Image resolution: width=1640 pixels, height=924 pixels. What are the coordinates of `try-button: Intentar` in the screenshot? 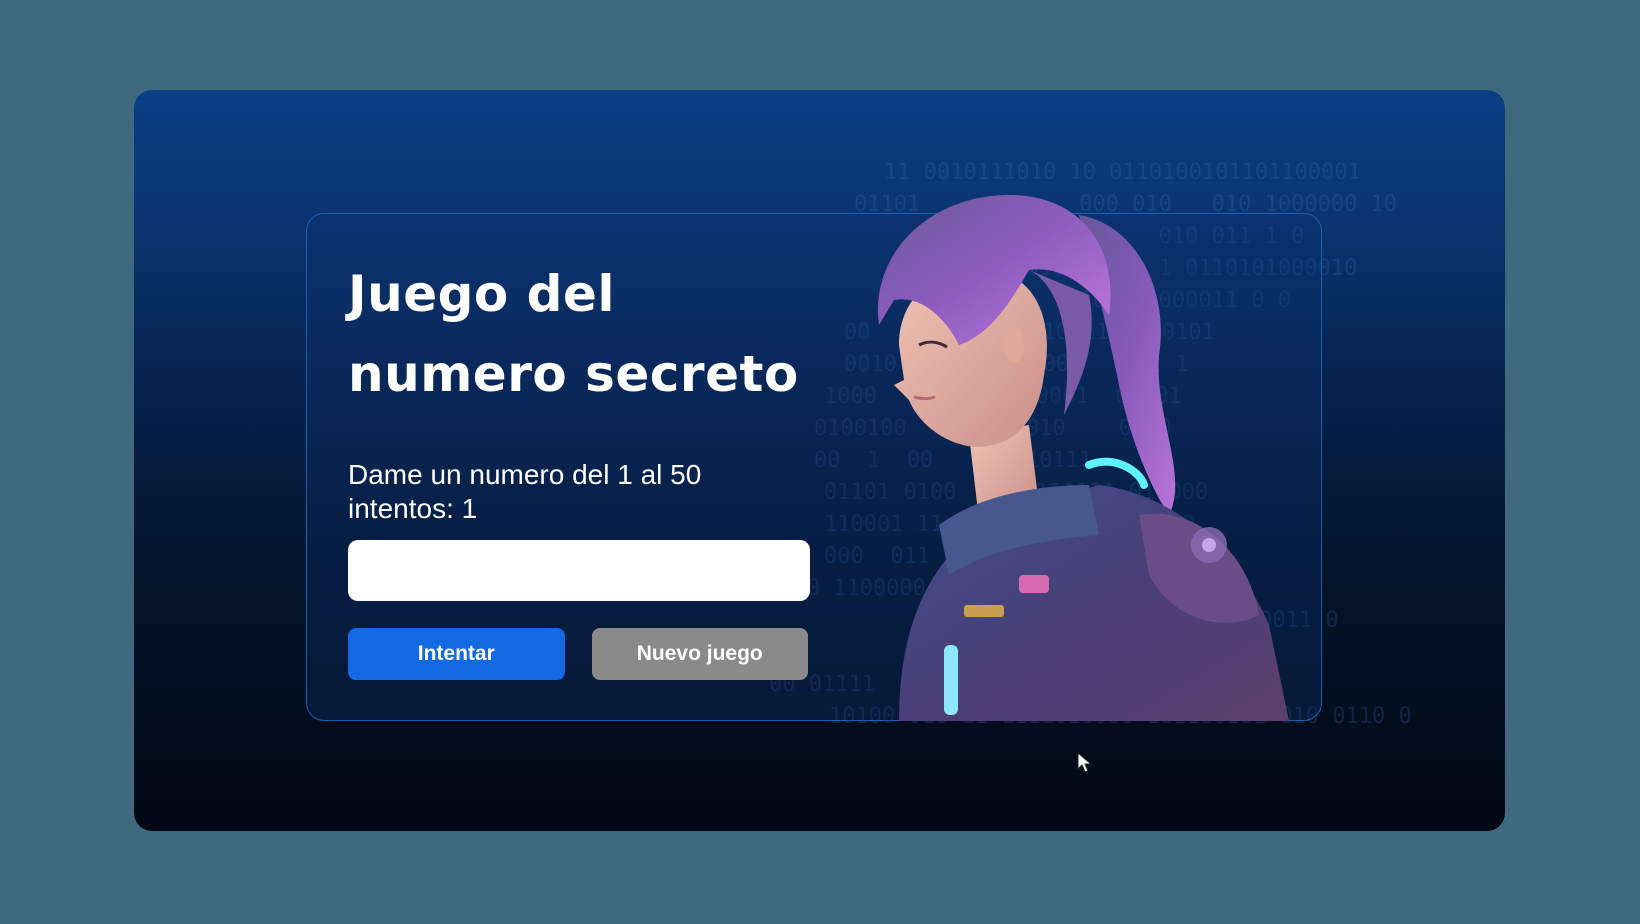 It's located at (456, 654).